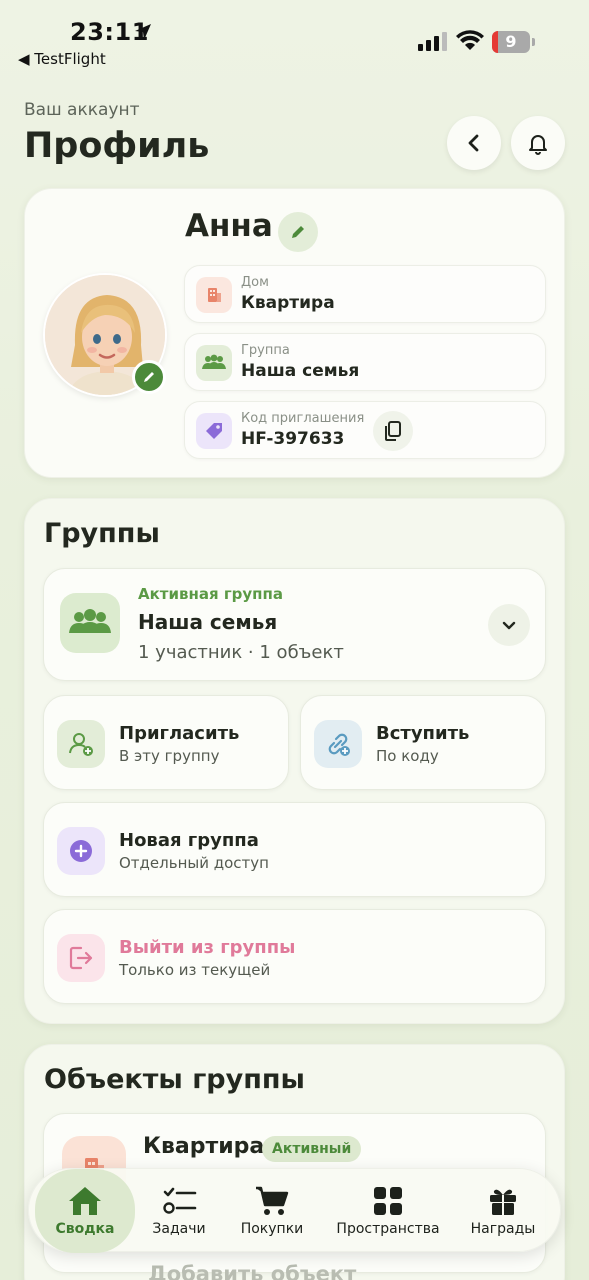  What do you see at coordinates (62, 59) in the screenshot?
I see `back-to-testflight-link: ◀ TestFlight` at bounding box center [62, 59].